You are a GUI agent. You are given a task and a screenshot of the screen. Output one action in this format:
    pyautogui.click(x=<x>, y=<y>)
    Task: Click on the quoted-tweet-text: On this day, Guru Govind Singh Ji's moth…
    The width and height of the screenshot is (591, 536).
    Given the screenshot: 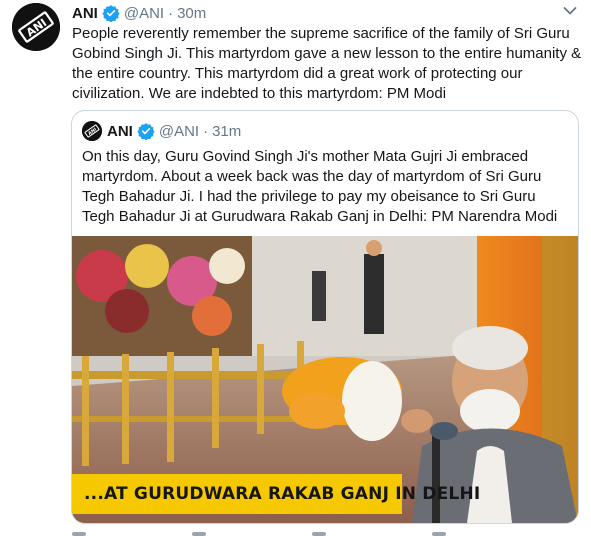 What is the action you would take?
    pyautogui.click(x=320, y=186)
    